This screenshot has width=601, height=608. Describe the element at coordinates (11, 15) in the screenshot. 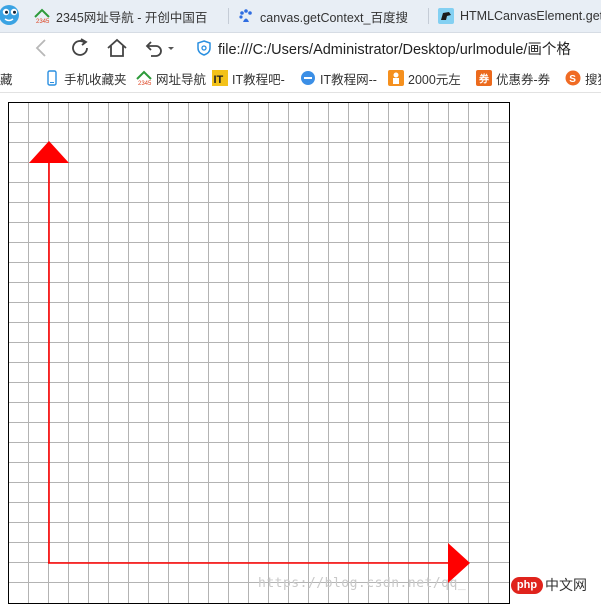

I see `browser-logo-icon` at that location.